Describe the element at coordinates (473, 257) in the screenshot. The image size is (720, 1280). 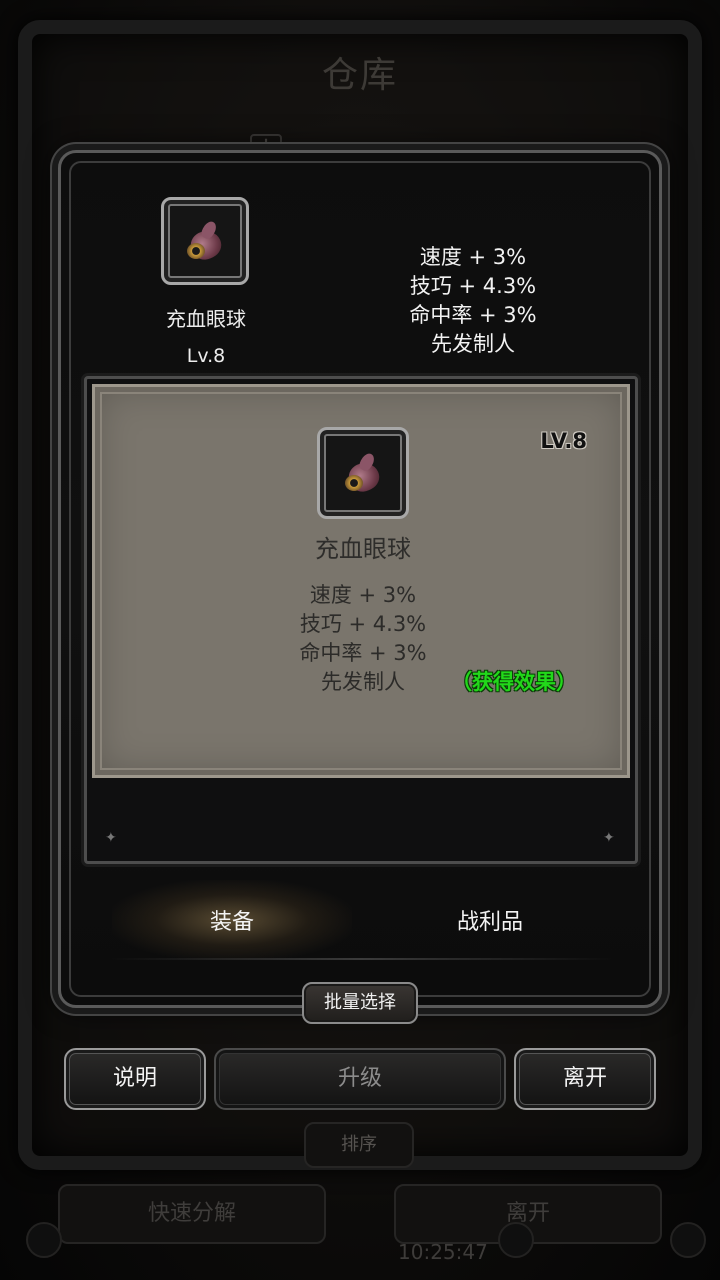
I see `stat-line: 速度 + 3%` at that location.